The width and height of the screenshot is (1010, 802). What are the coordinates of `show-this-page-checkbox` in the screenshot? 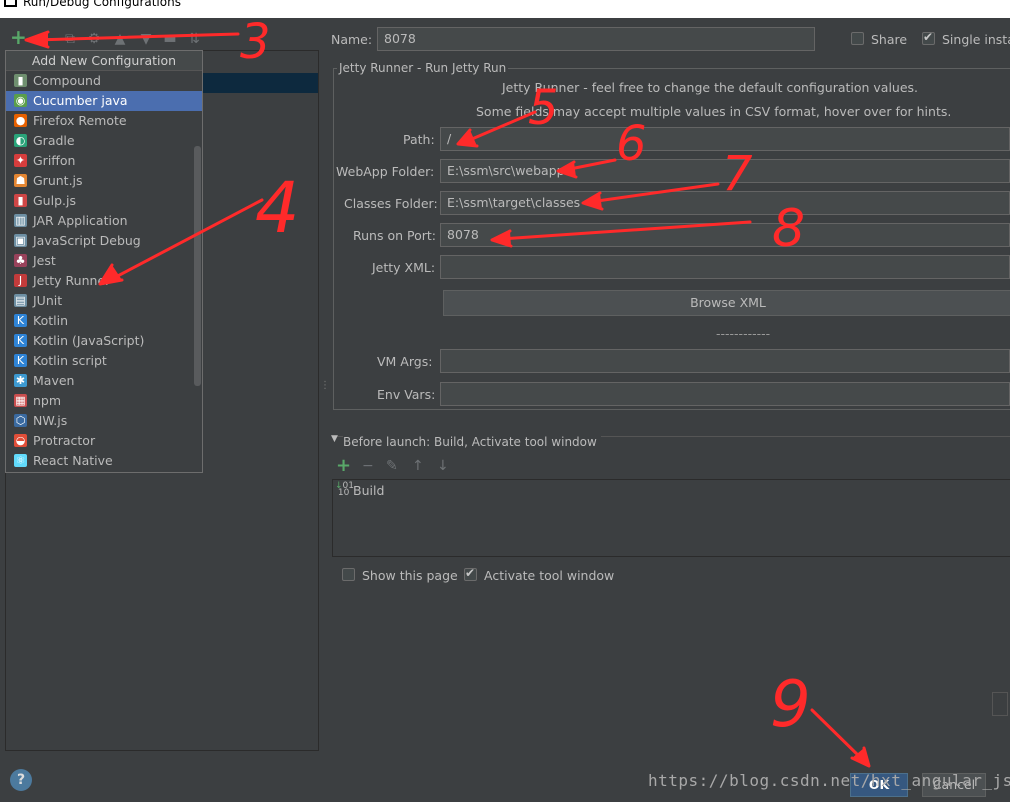 It's located at (348, 574).